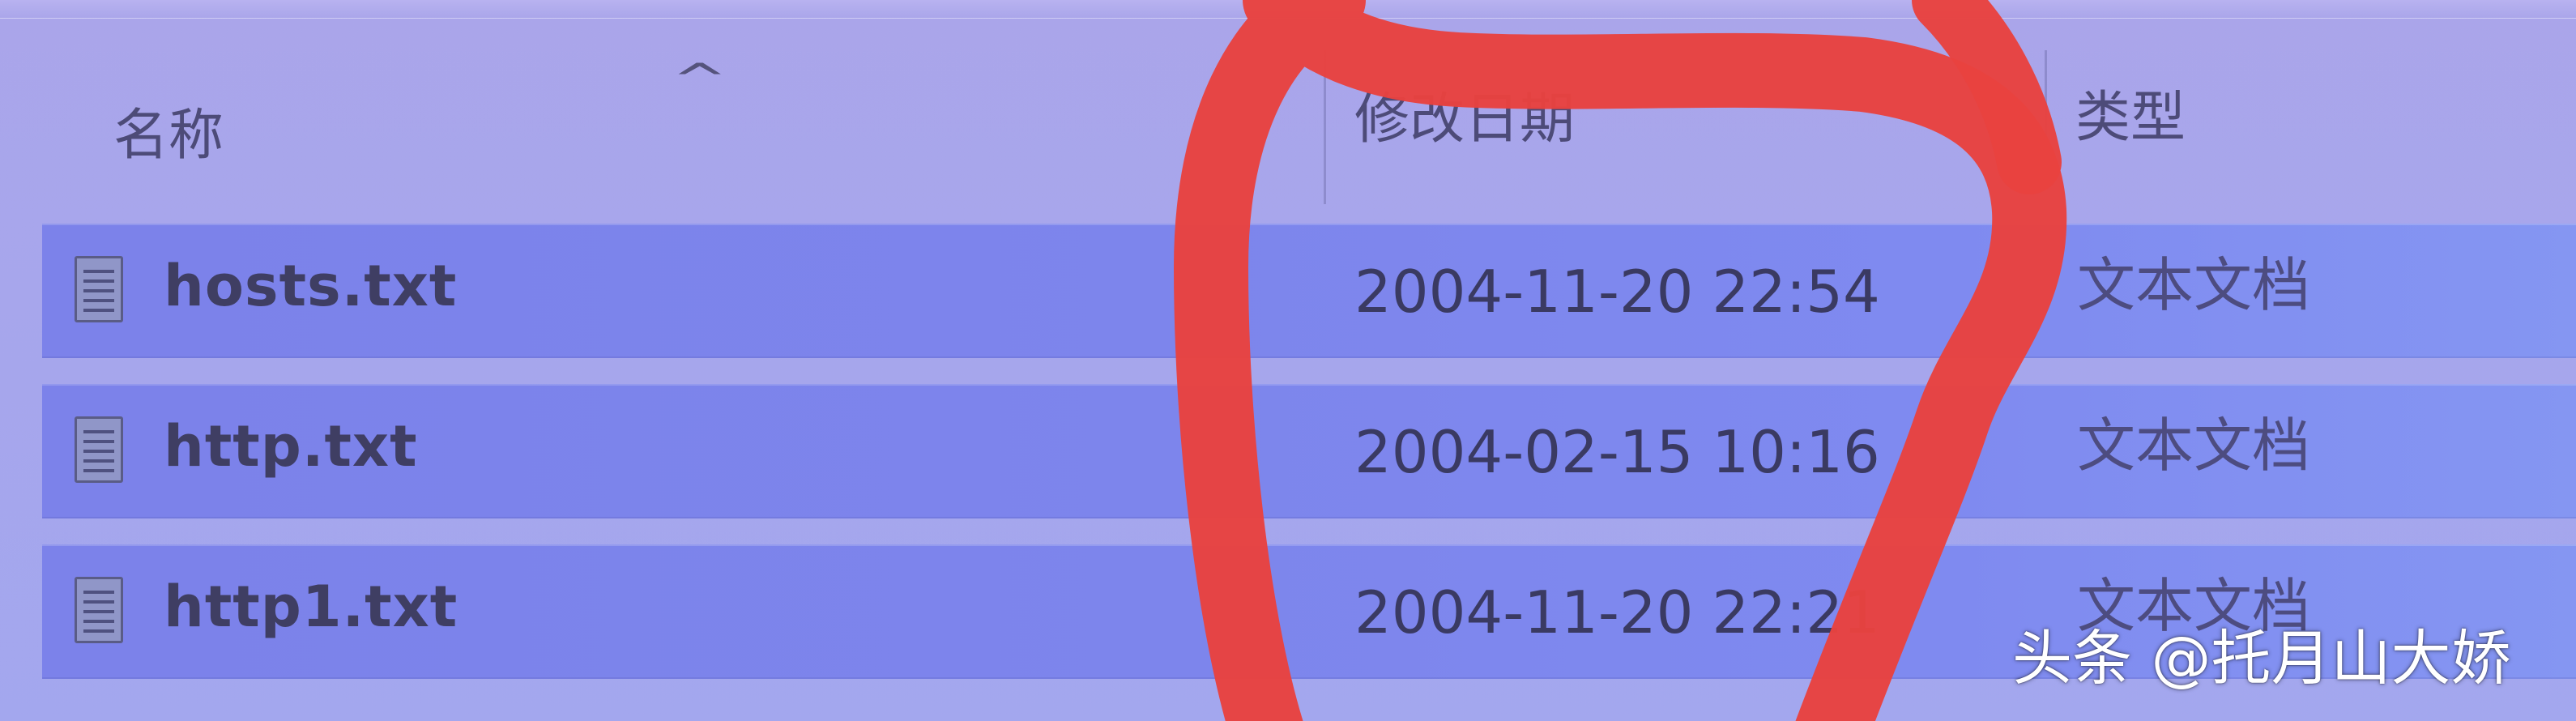 This screenshot has height=721, width=2576. Describe the element at coordinates (1465, 119) in the screenshot. I see `column-header-modified-date: 修改日期` at that location.